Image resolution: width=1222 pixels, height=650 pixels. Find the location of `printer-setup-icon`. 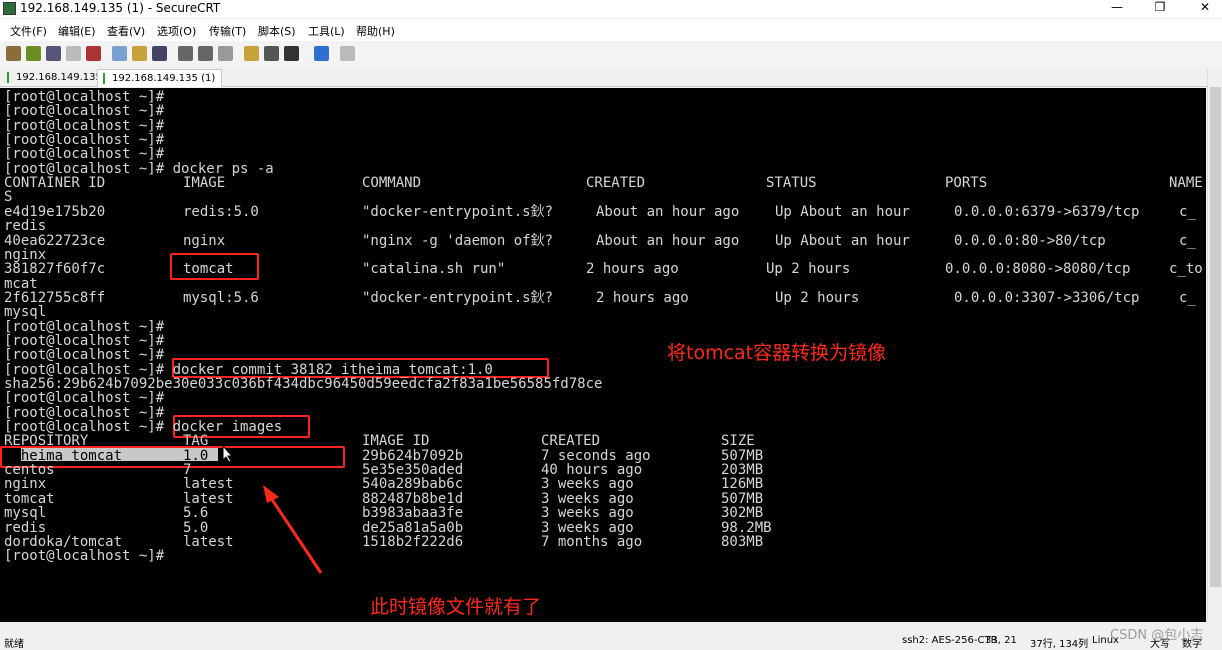

printer-setup-icon is located at coordinates (225, 53).